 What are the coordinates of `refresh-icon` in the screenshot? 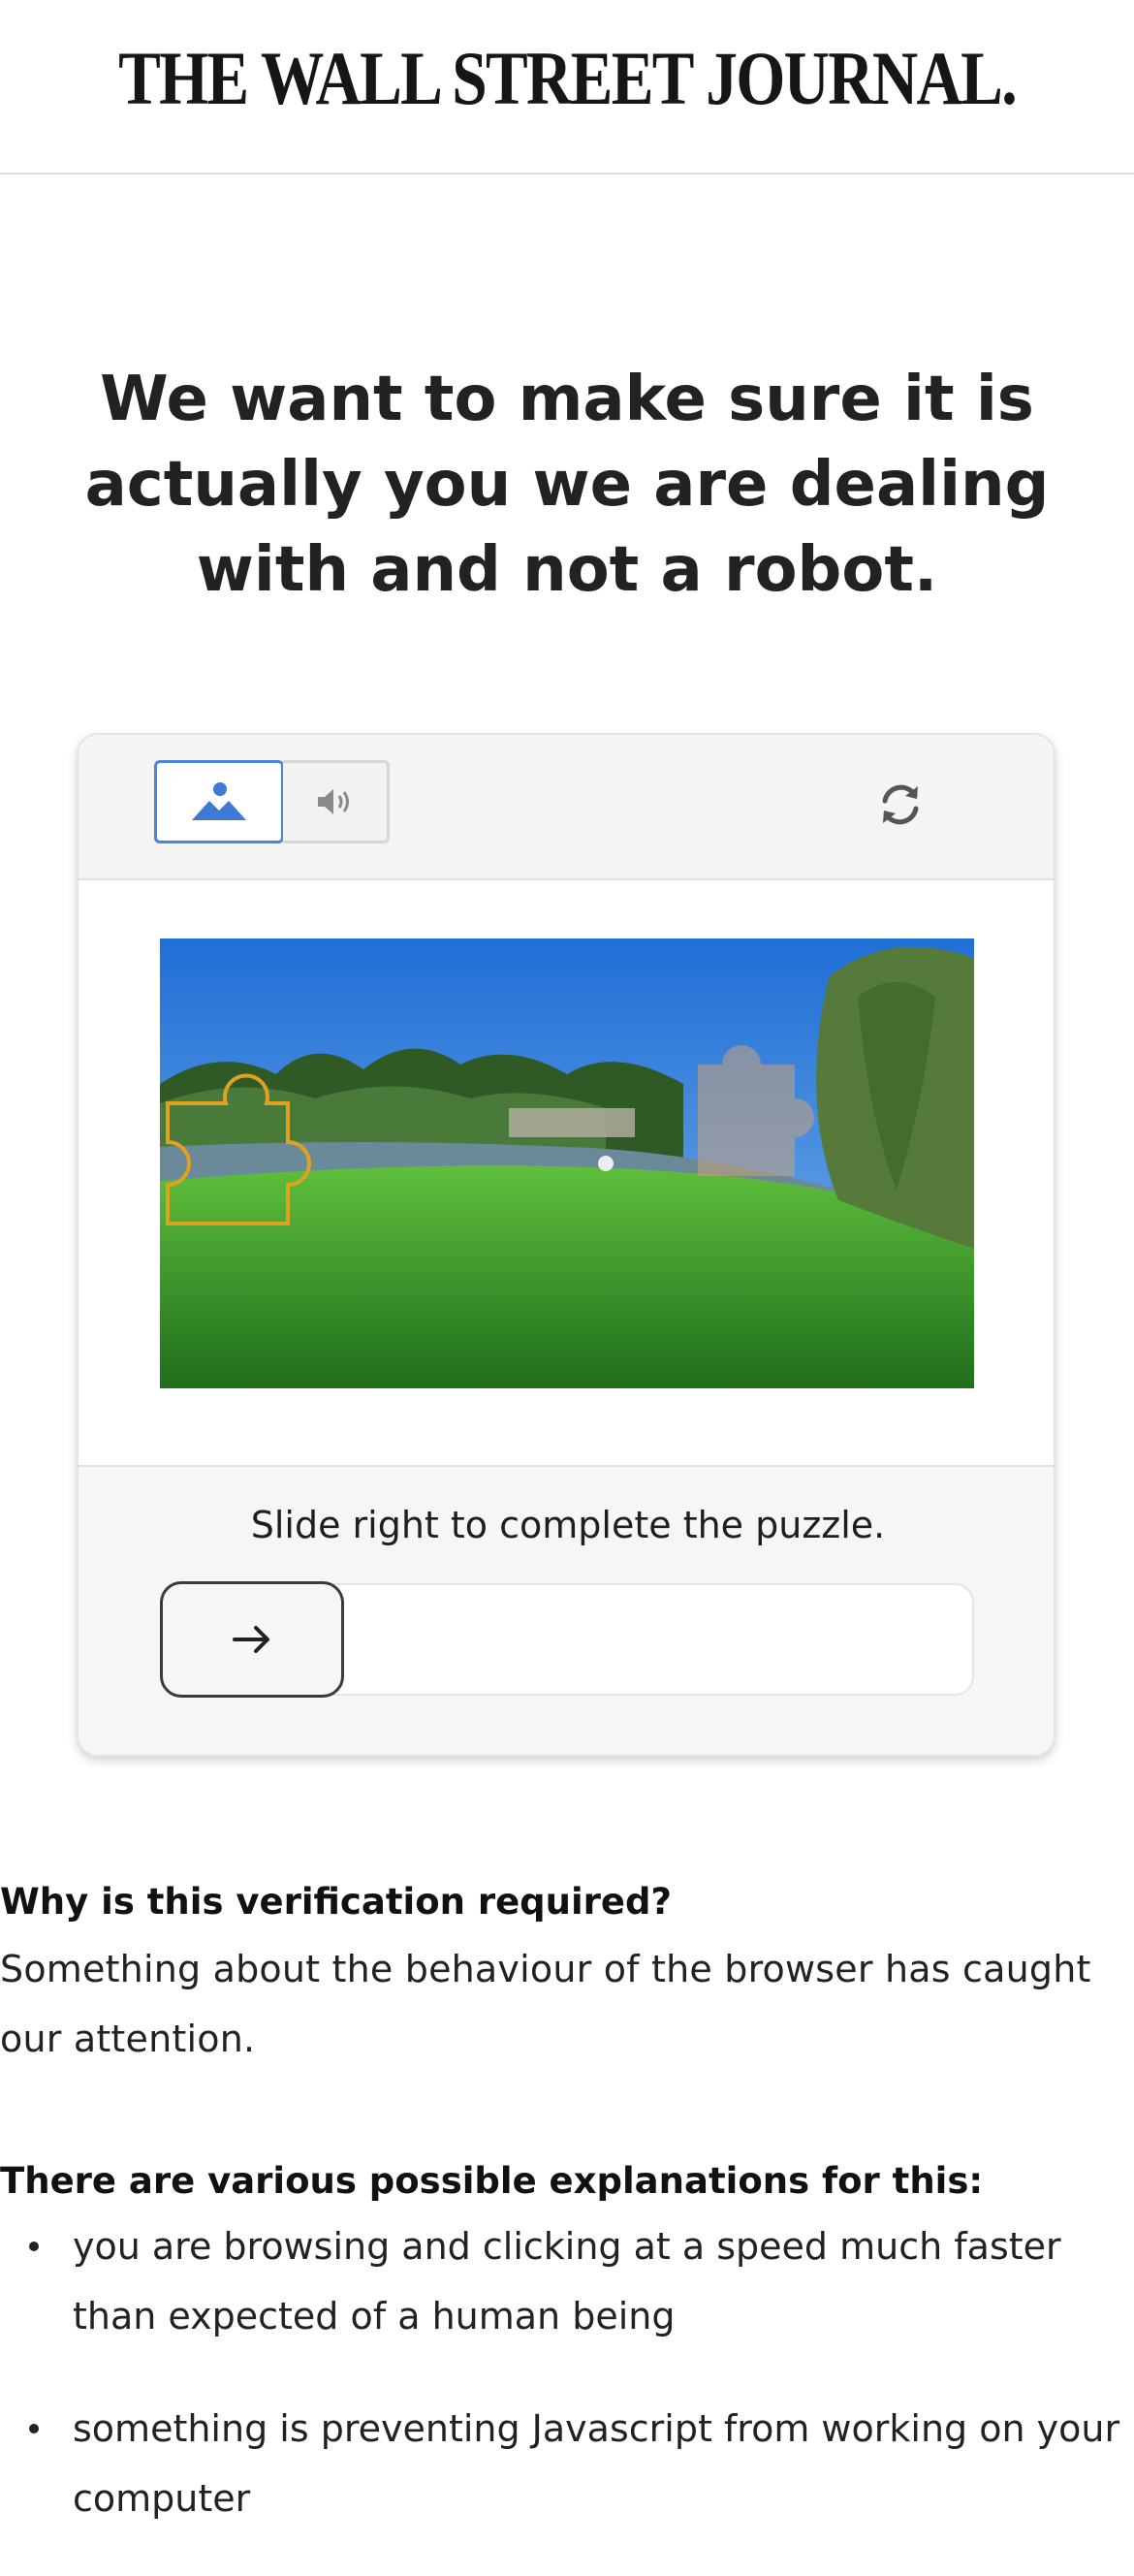 It's located at (901, 804).